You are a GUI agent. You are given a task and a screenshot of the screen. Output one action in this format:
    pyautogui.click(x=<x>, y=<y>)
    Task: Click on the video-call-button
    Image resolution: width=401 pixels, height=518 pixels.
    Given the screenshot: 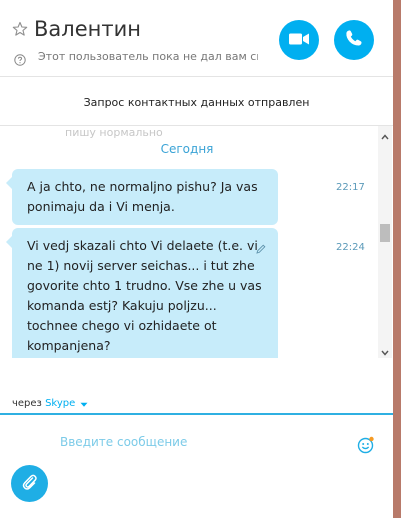 What is the action you would take?
    pyautogui.click(x=299, y=40)
    